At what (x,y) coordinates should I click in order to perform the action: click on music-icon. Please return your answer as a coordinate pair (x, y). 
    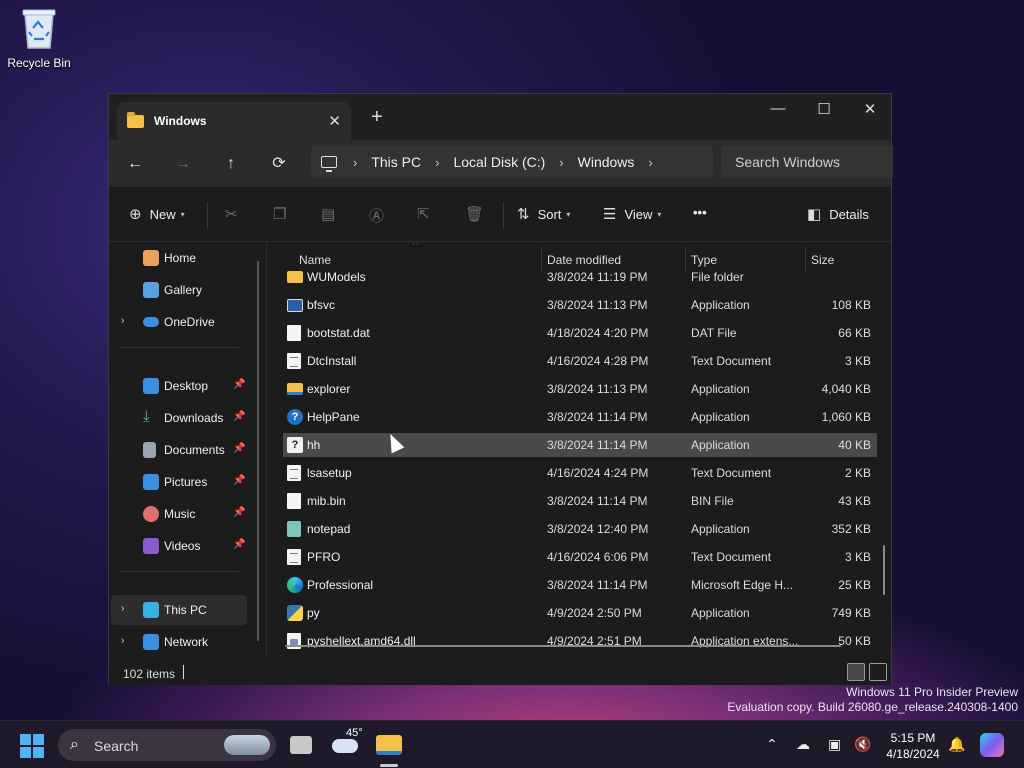
    Looking at the image, I should click on (151, 514).